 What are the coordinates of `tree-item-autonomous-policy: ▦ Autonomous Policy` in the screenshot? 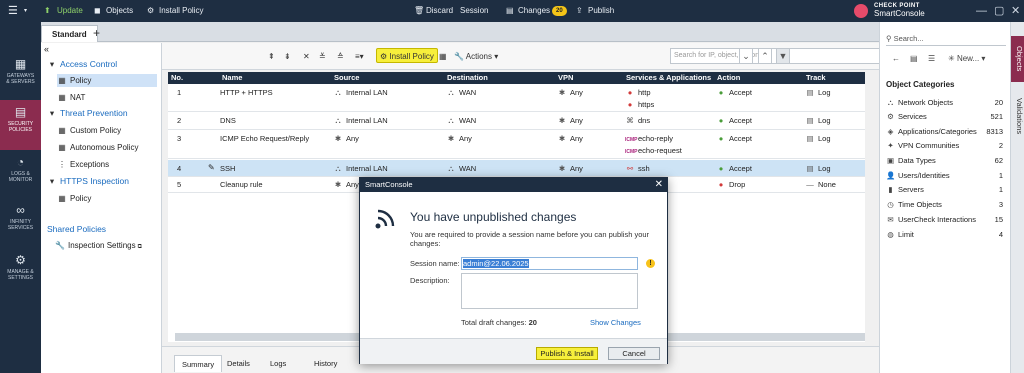 It's located at (97, 147).